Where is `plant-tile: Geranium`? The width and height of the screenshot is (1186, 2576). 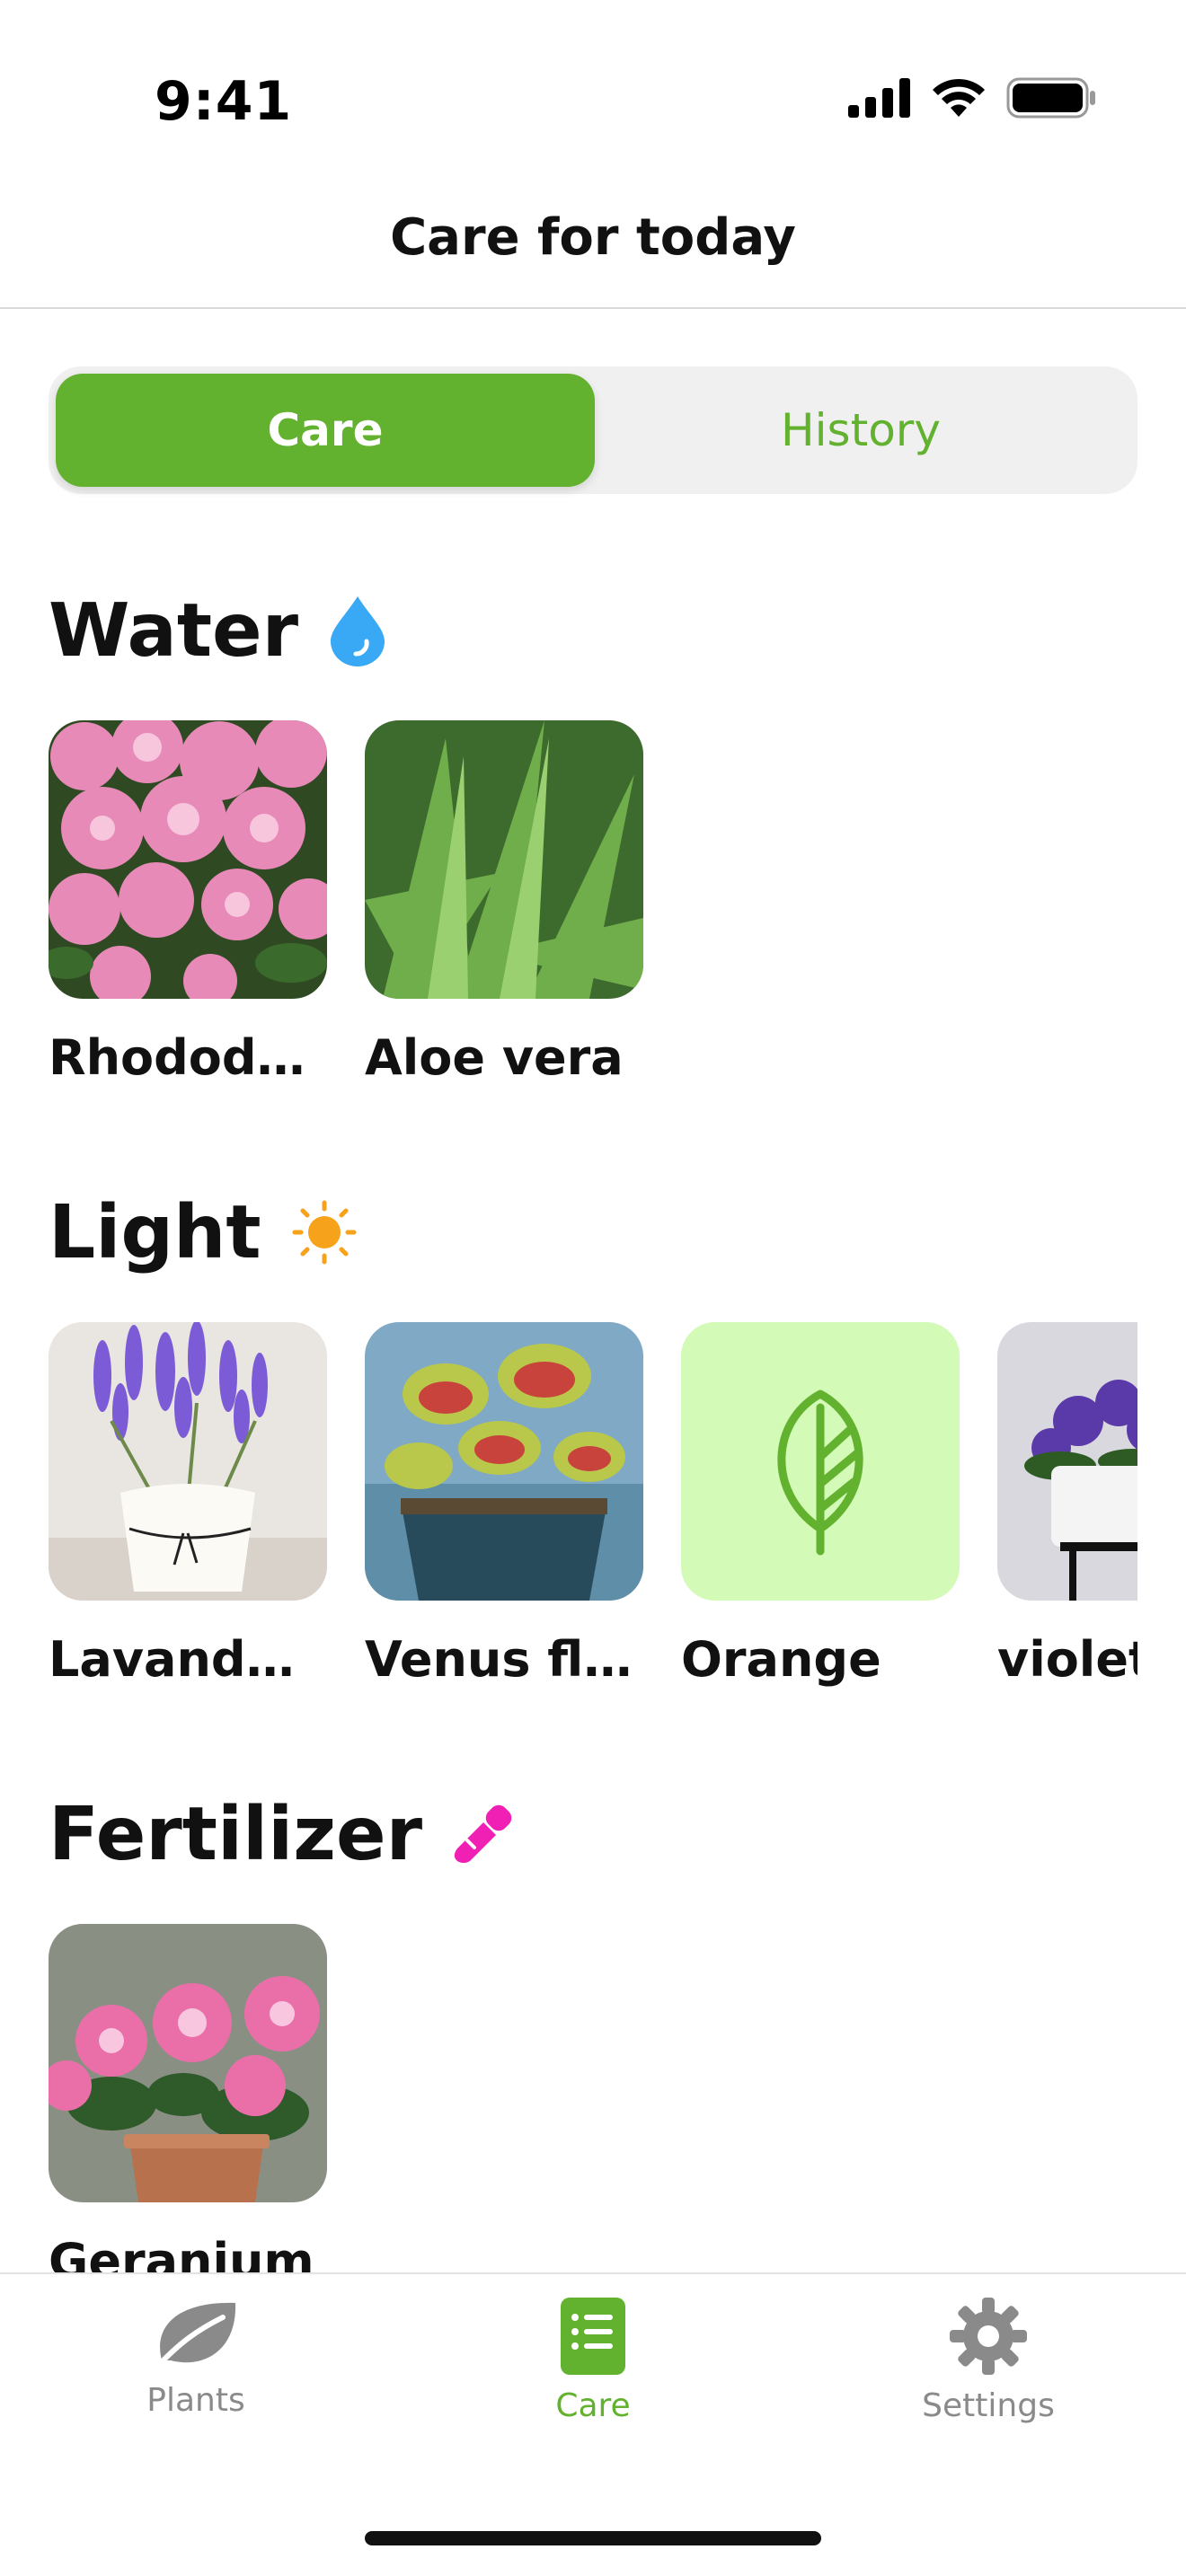 plant-tile: Geranium is located at coordinates (188, 2098).